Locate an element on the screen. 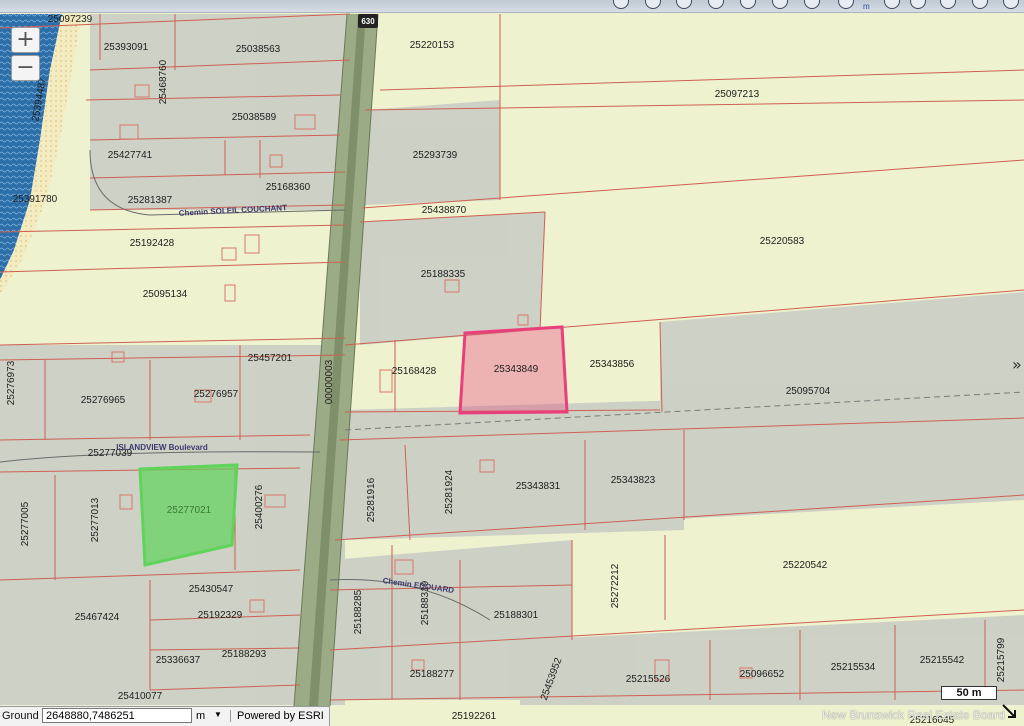 The width and height of the screenshot is (1024, 726). parcel-label: 25343849 is located at coordinates (516, 369).